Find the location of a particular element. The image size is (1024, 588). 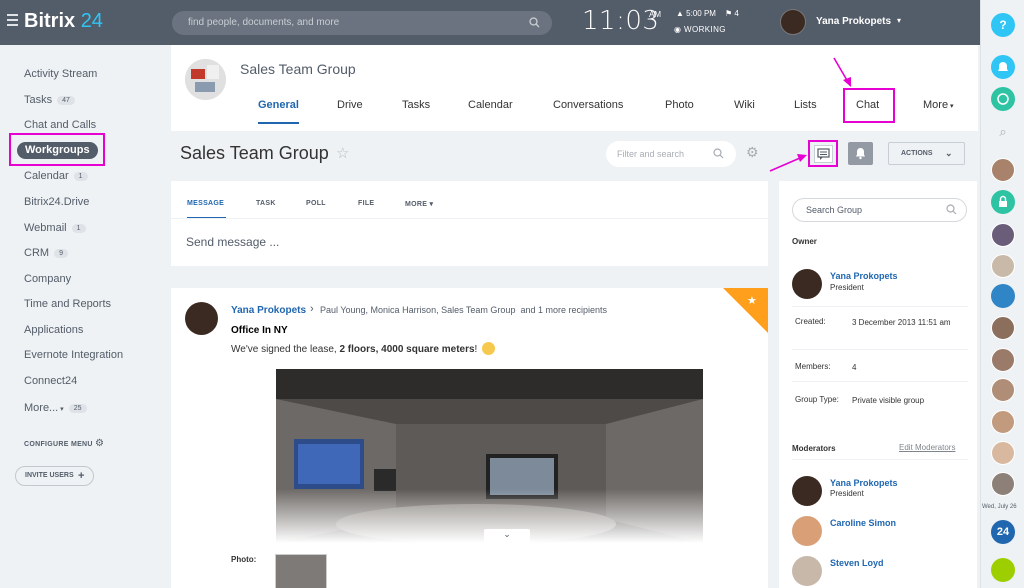

office-photo is located at coordinates (489, 456).